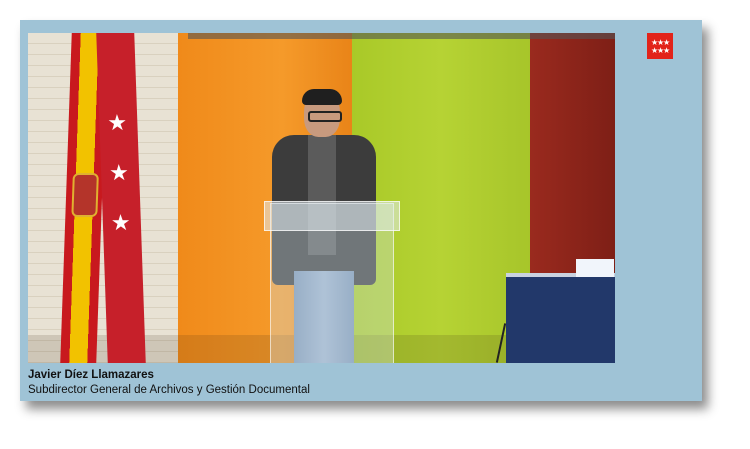 The height and width of the screenshot is (449, 750). What do you see at coordinates (325, 116) in the screenshot?
I see `speaker-glasses` at bounding box center [325, 116].